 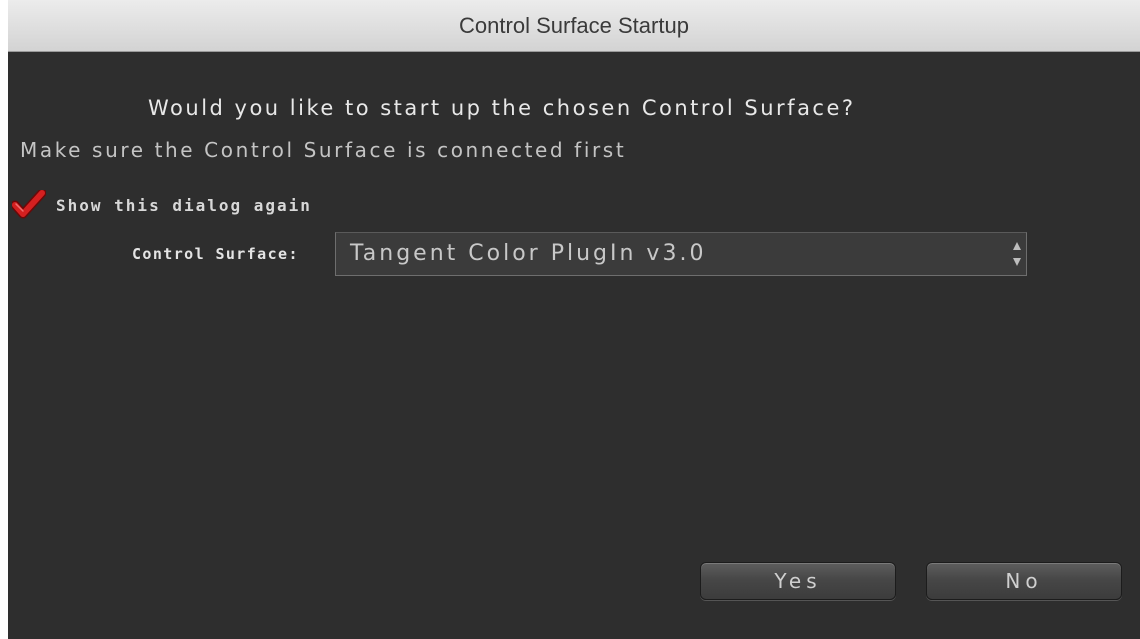 What do you see at coordinates (28, 204) in the screenshot?
I see `checkmark-icon` at bounding box center [28, 204].